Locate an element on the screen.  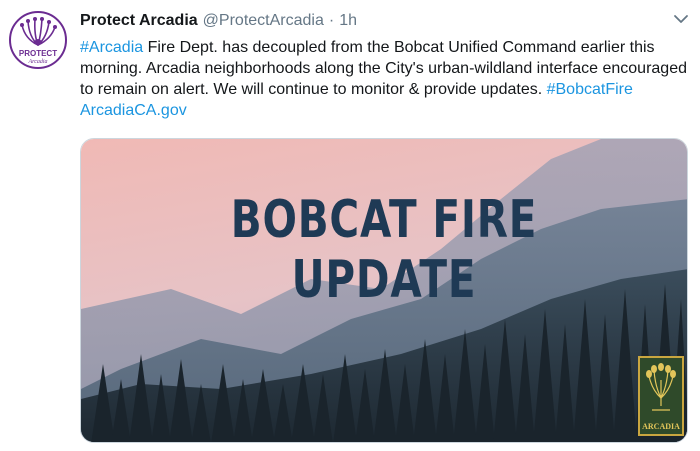
peacock-logo-icon: PROTECT Arcadia is located at coordinates (38, 41).